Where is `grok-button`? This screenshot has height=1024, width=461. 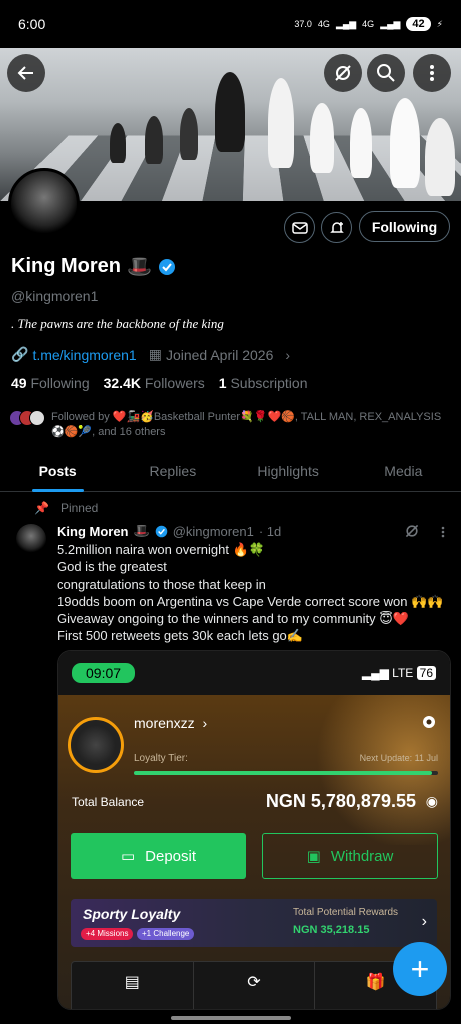 grok-button is located at coordinates (343, 73).